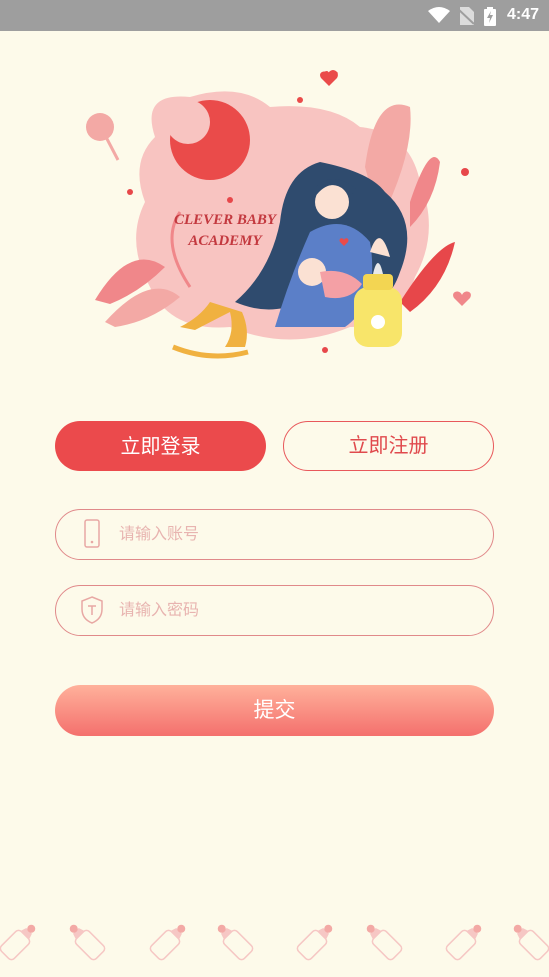 The image size is (549, 977). What do you see at coordinates (274, 534) in the screenshot?
I see `account-field: 请输入账号` at bounding box center [274, 534].